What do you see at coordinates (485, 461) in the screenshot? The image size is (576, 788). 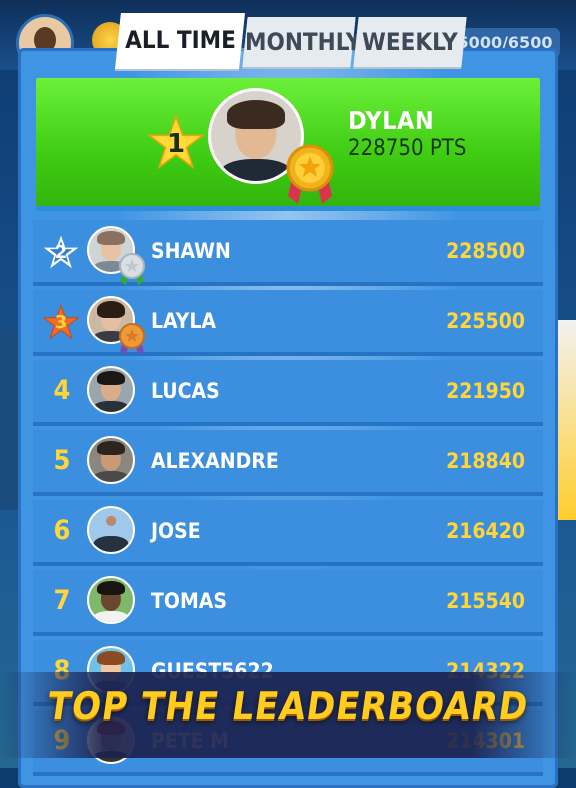 I see `player-score: 218840` at bounding box center [485, 461].